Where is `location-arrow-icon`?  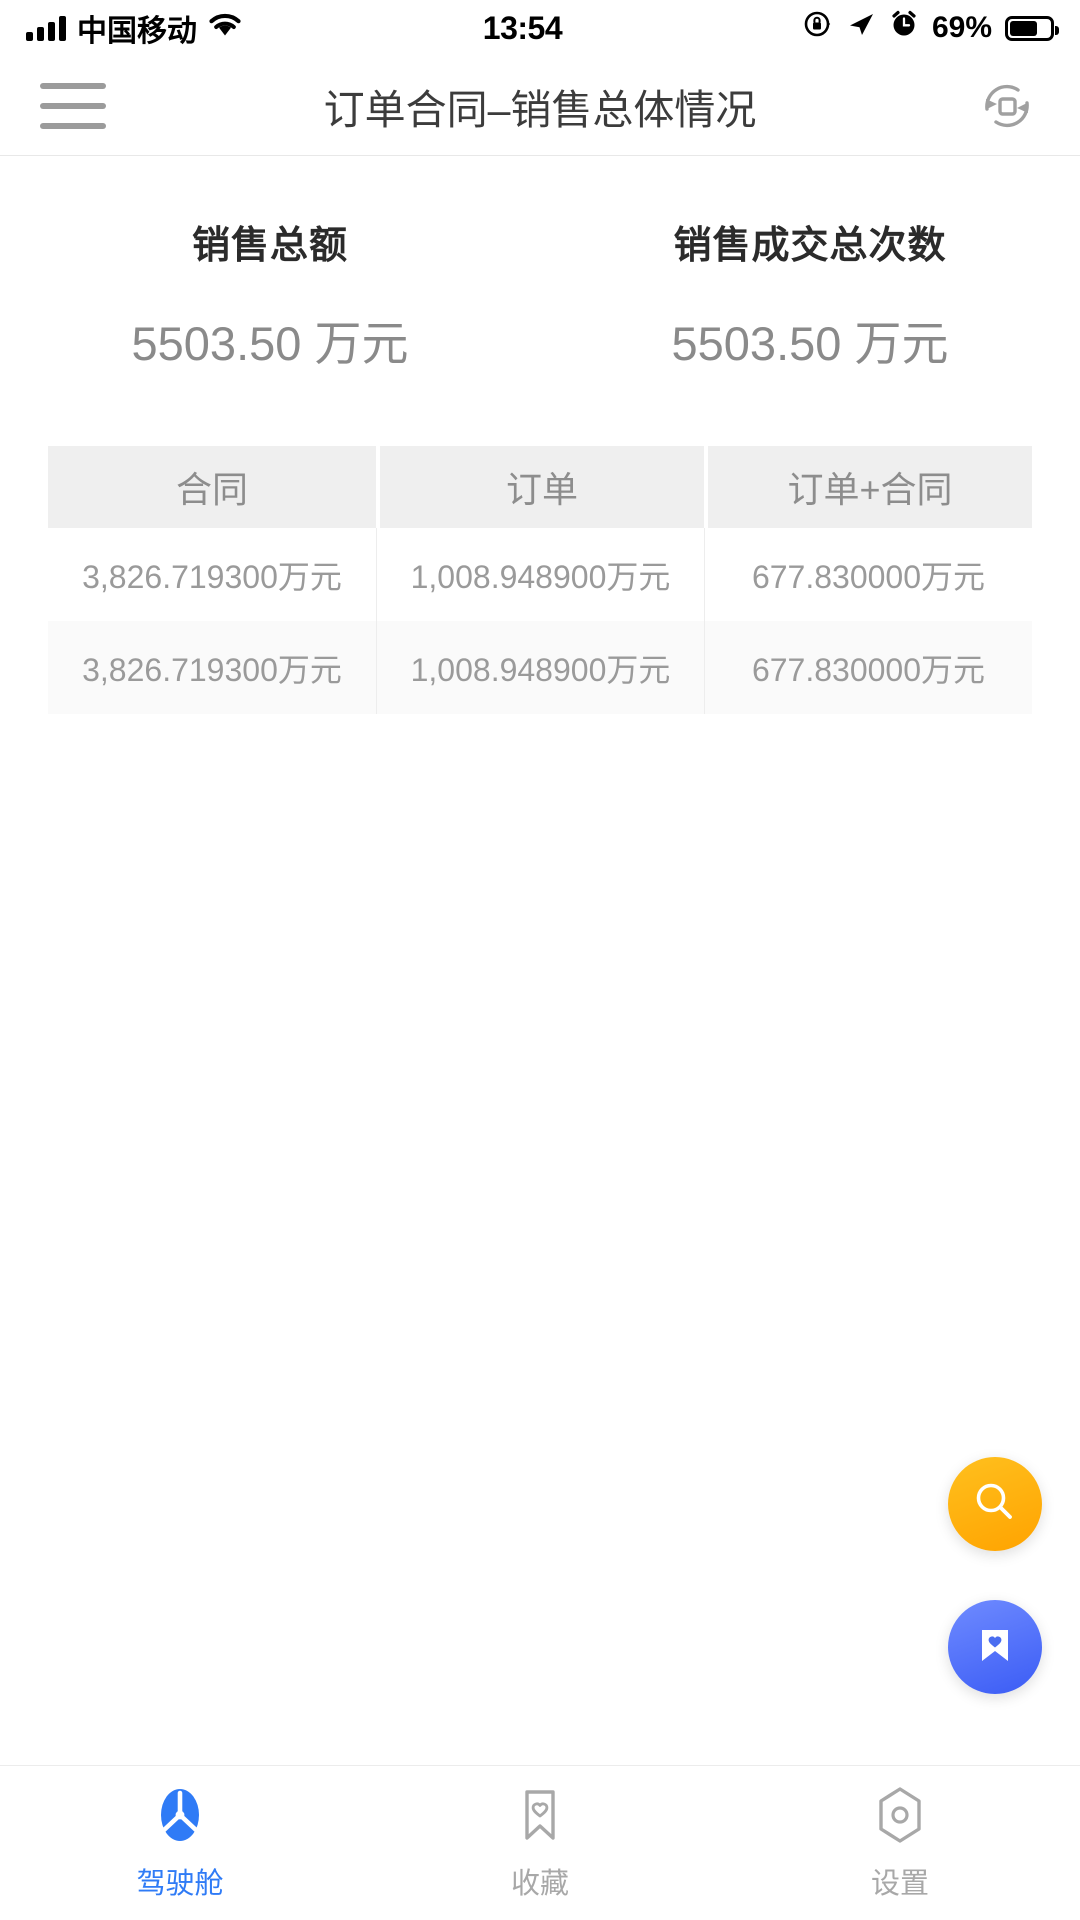
location-arrow-icon is located at coordinates (861, 28).